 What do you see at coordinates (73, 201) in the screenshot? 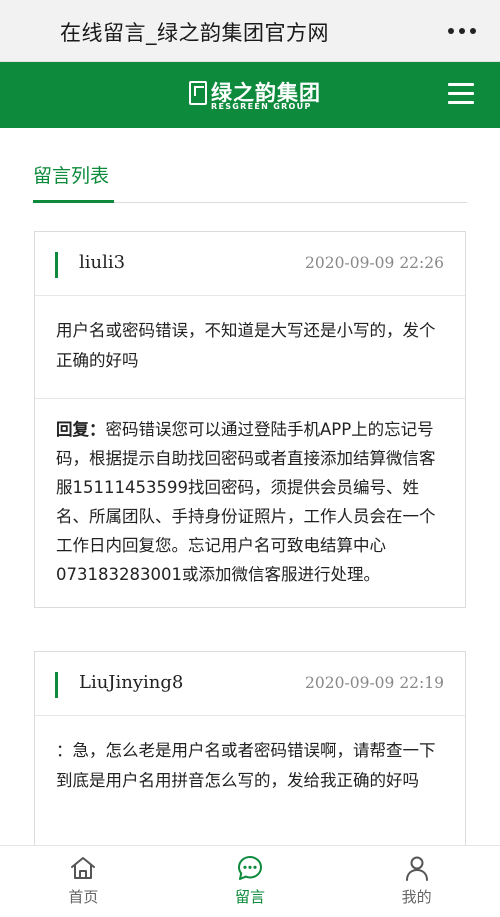
I see `active-tab-indicator` at bounding box center [73, 201].